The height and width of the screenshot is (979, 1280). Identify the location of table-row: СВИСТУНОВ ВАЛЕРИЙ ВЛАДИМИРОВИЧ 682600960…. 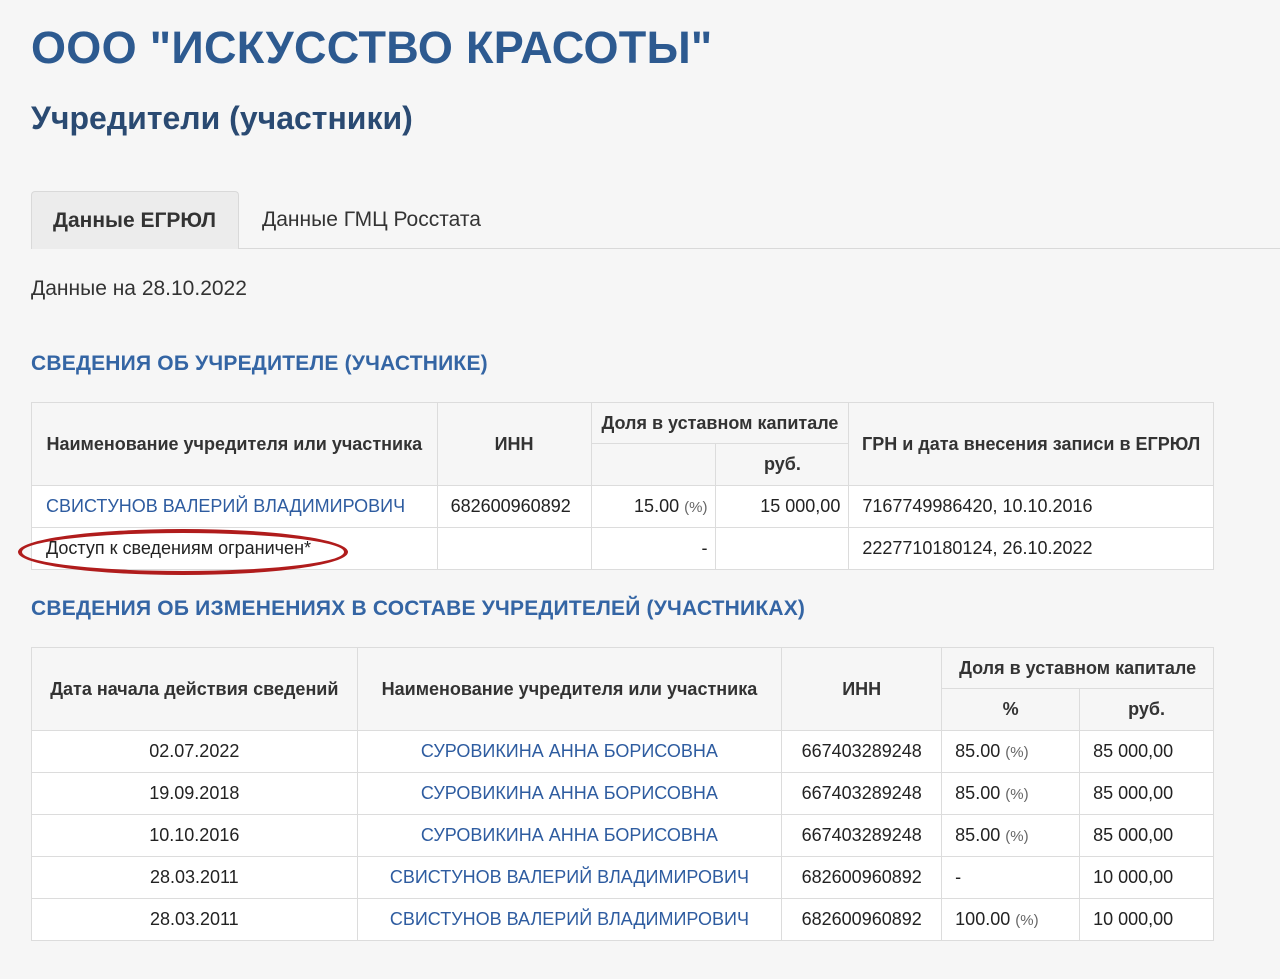
(622, 506).